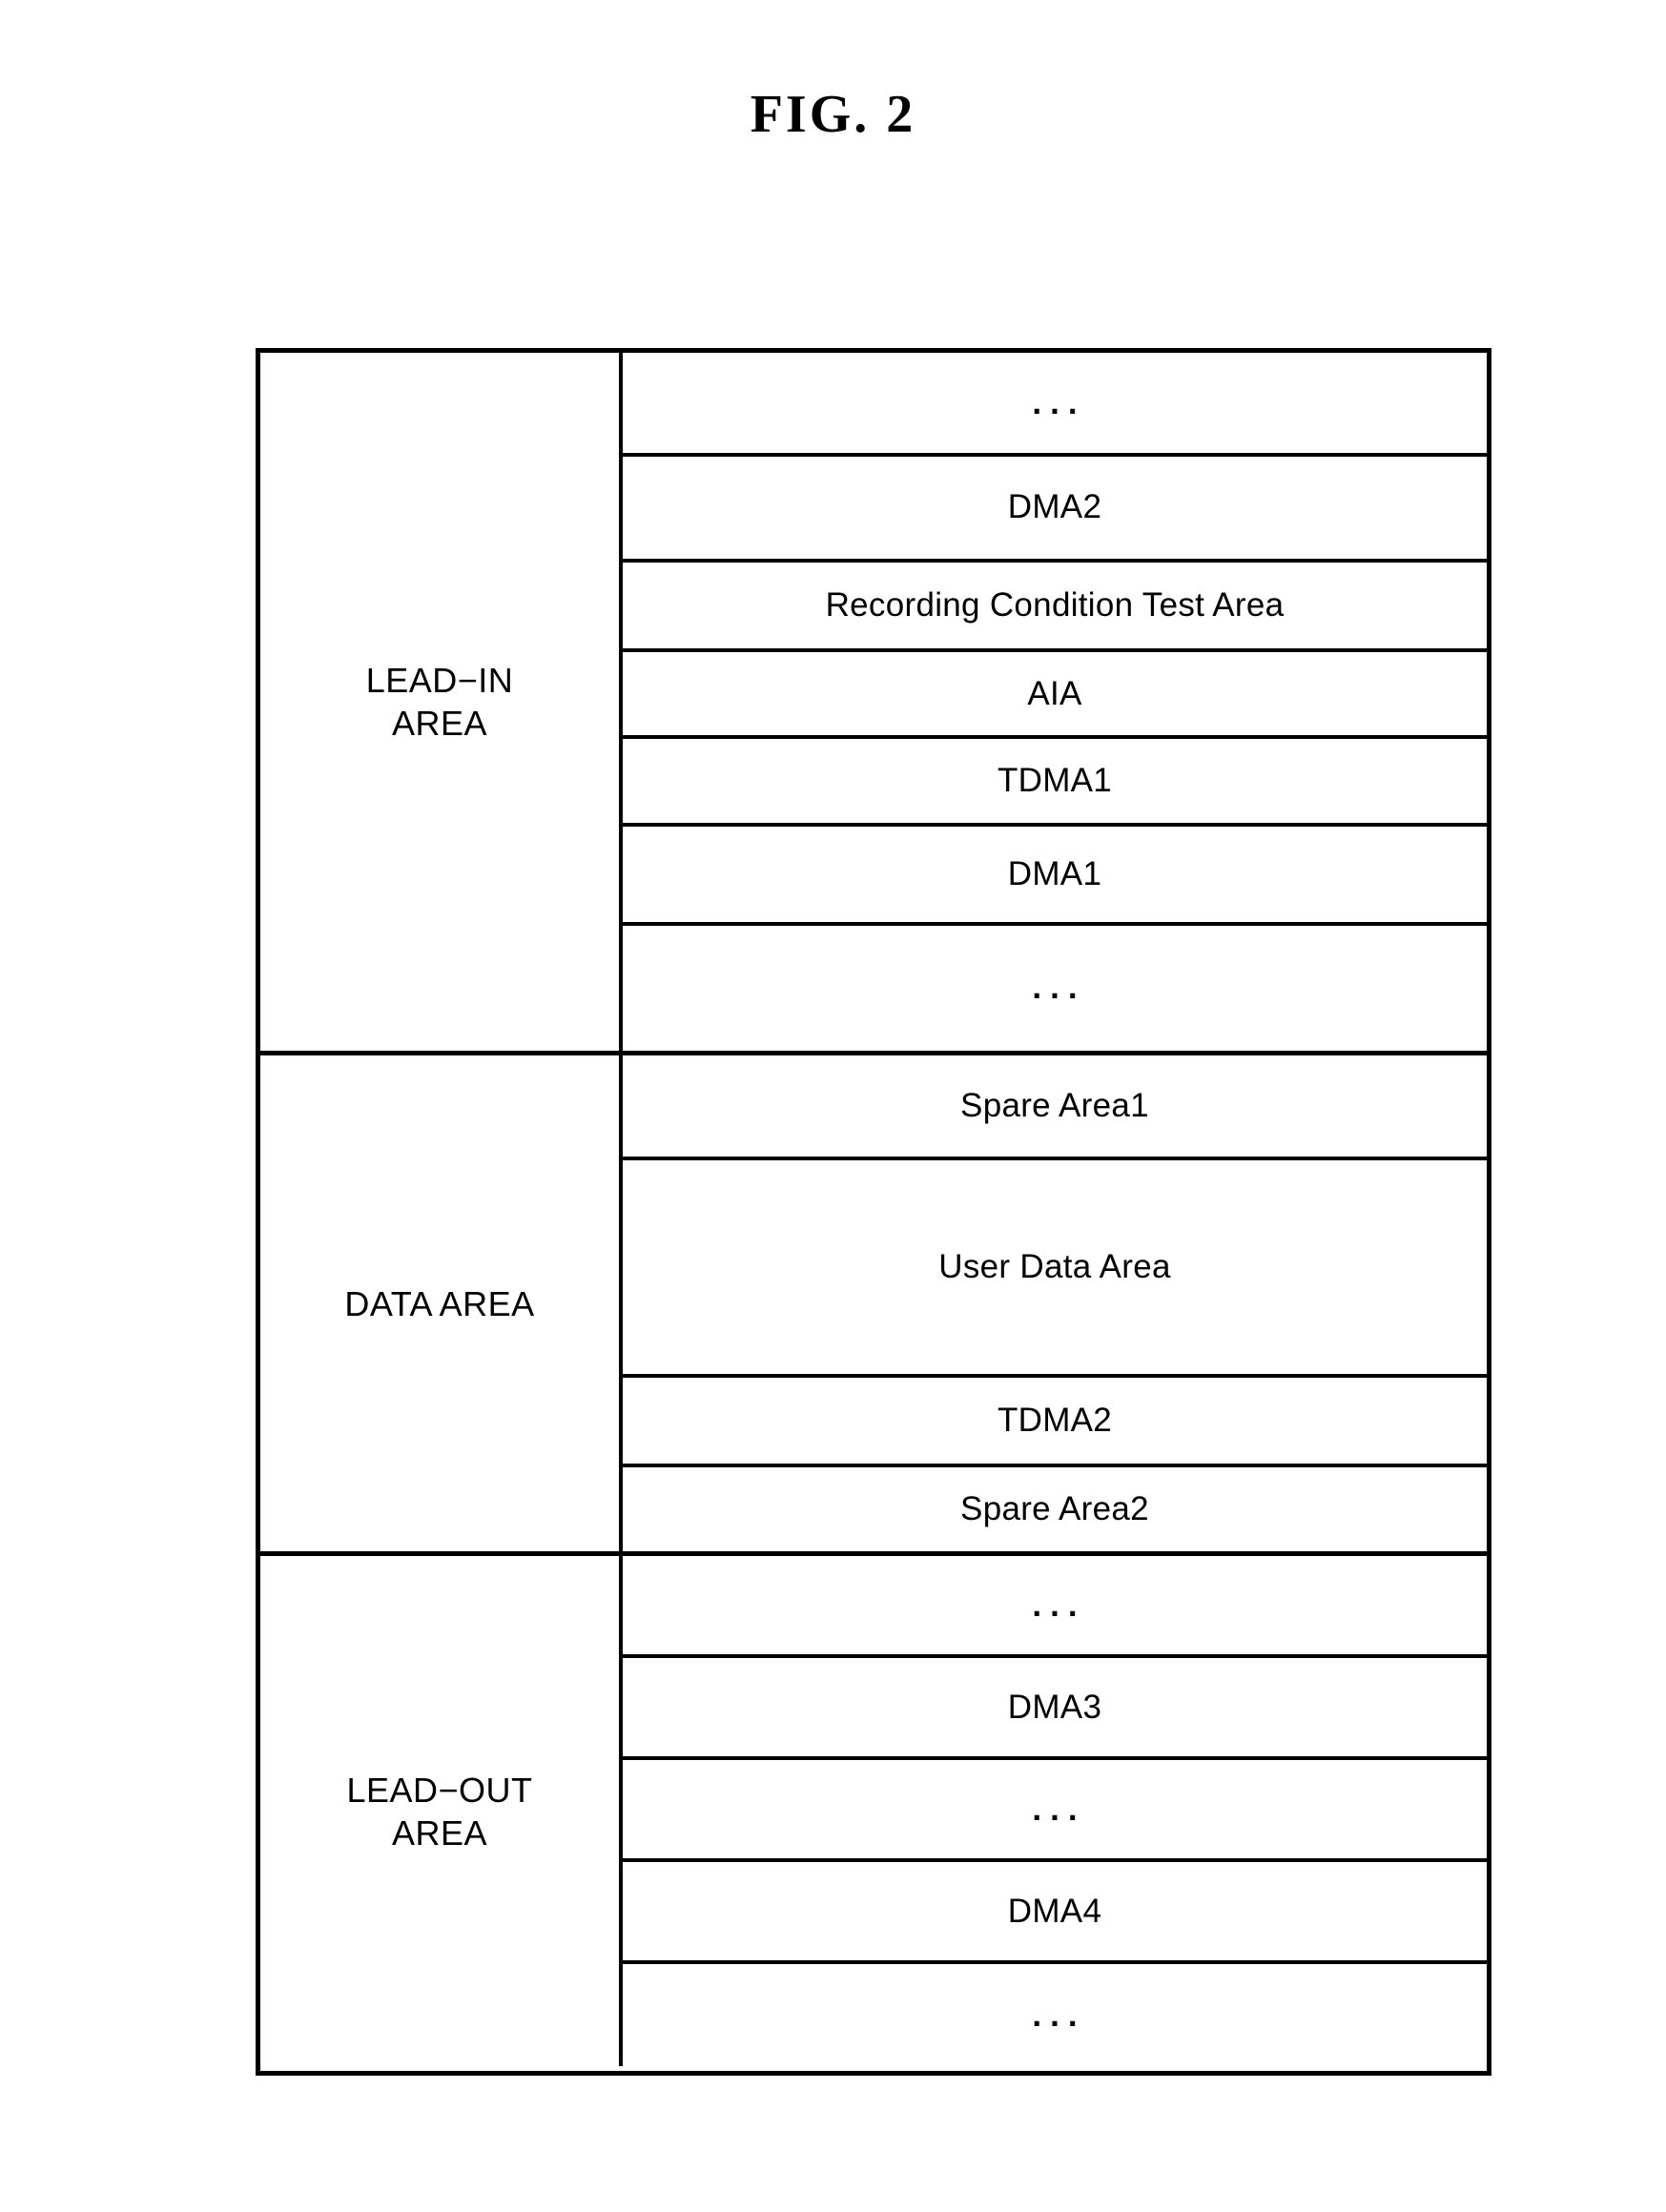 The image size is (1666, 2212). I want to click on row-area: Spare Area1, so click(1055, 1107).